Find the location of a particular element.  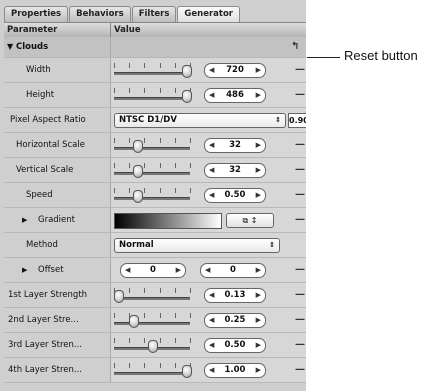

offset-y-field: ◀ 0 ▶ is located at coordinates (233, 270).